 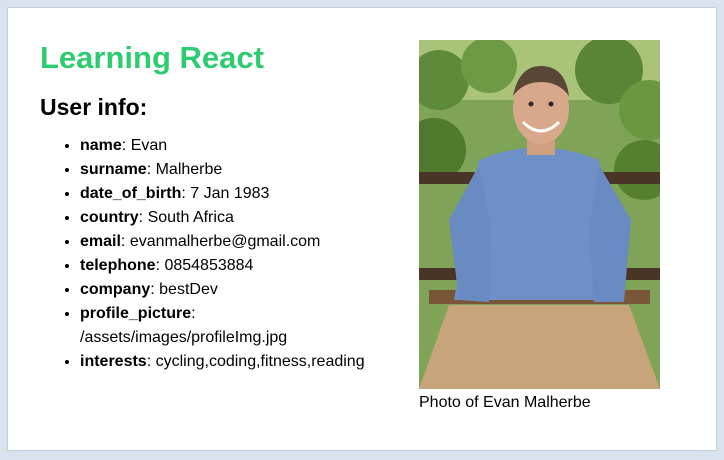 I want to click on field-key: country, so click(x=109, y=217).